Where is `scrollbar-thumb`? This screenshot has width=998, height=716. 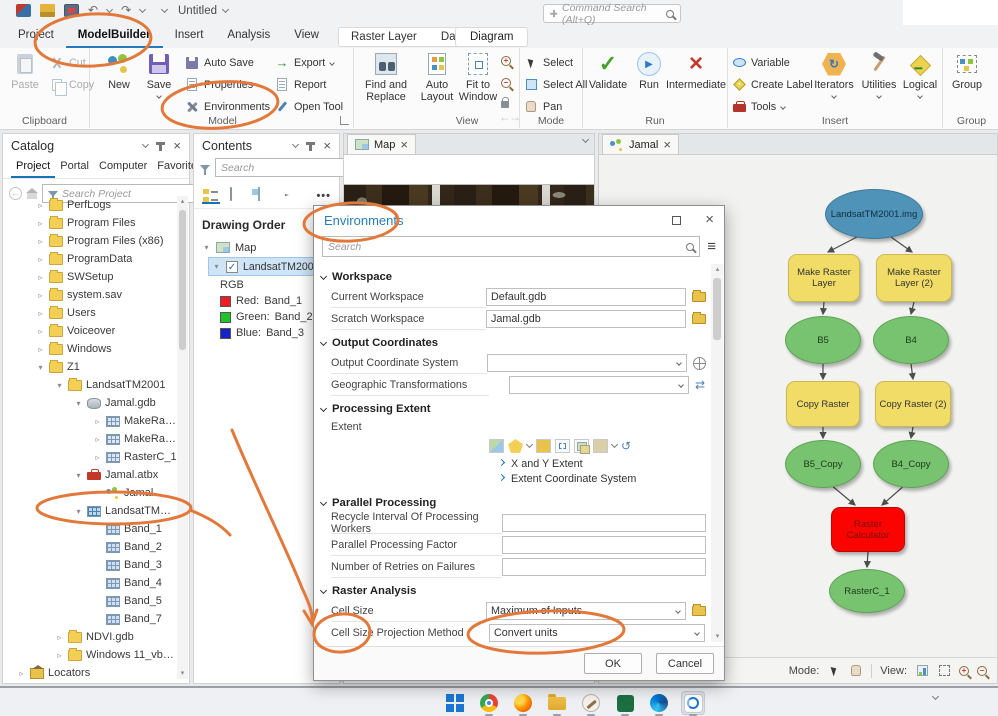
scrollbar-thumb is located at coordinates (182, 280).